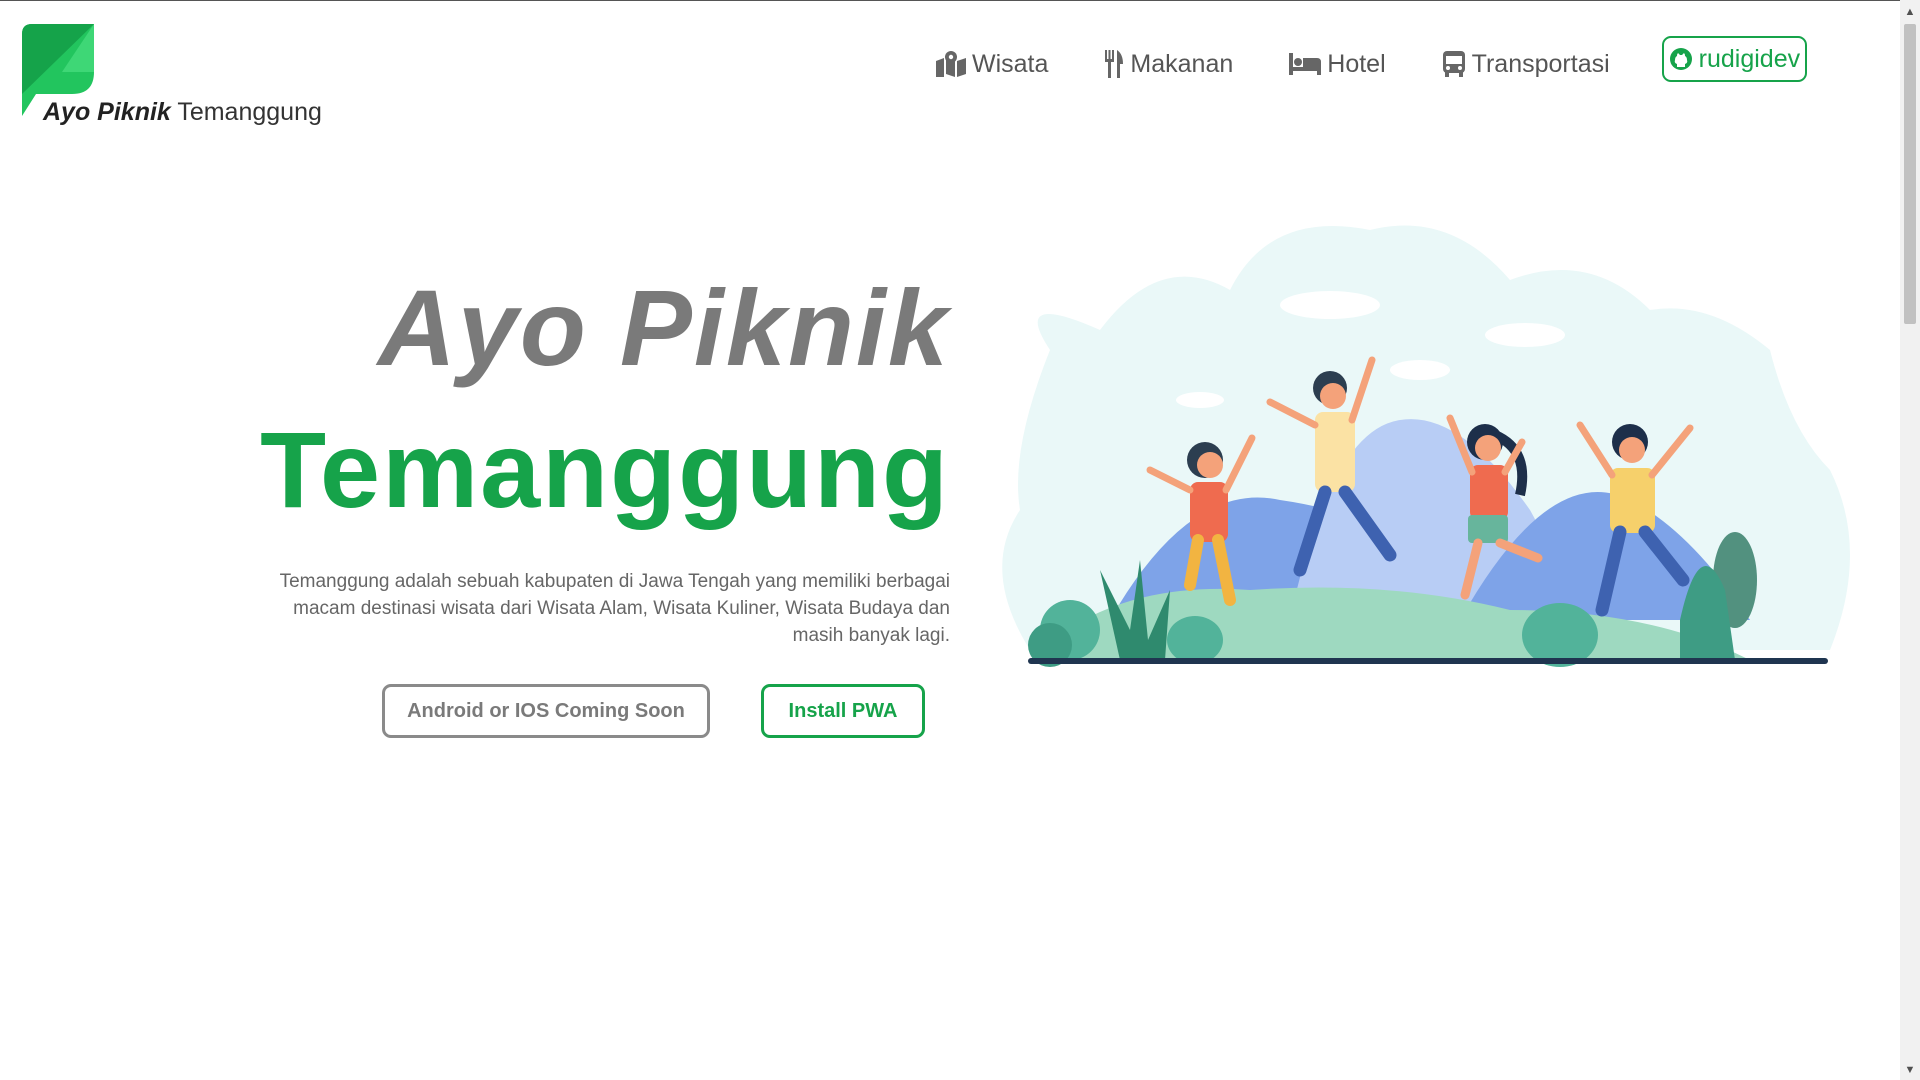 Image resolution: width=1920 pixels, height=1080 pixels. What do you see at coordinates (843, 711) in the screenshot?
I see `install-pwa-button: Install PWA` at bounding box center [843, 711].